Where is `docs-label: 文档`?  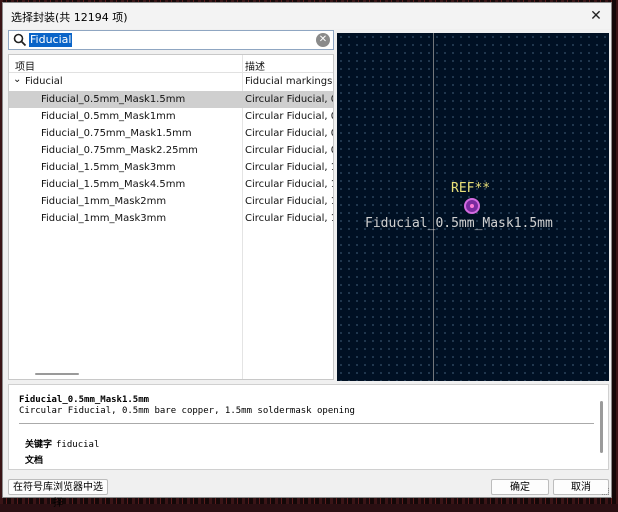 docs-label: 文档 is located at coordinates (34, 461).